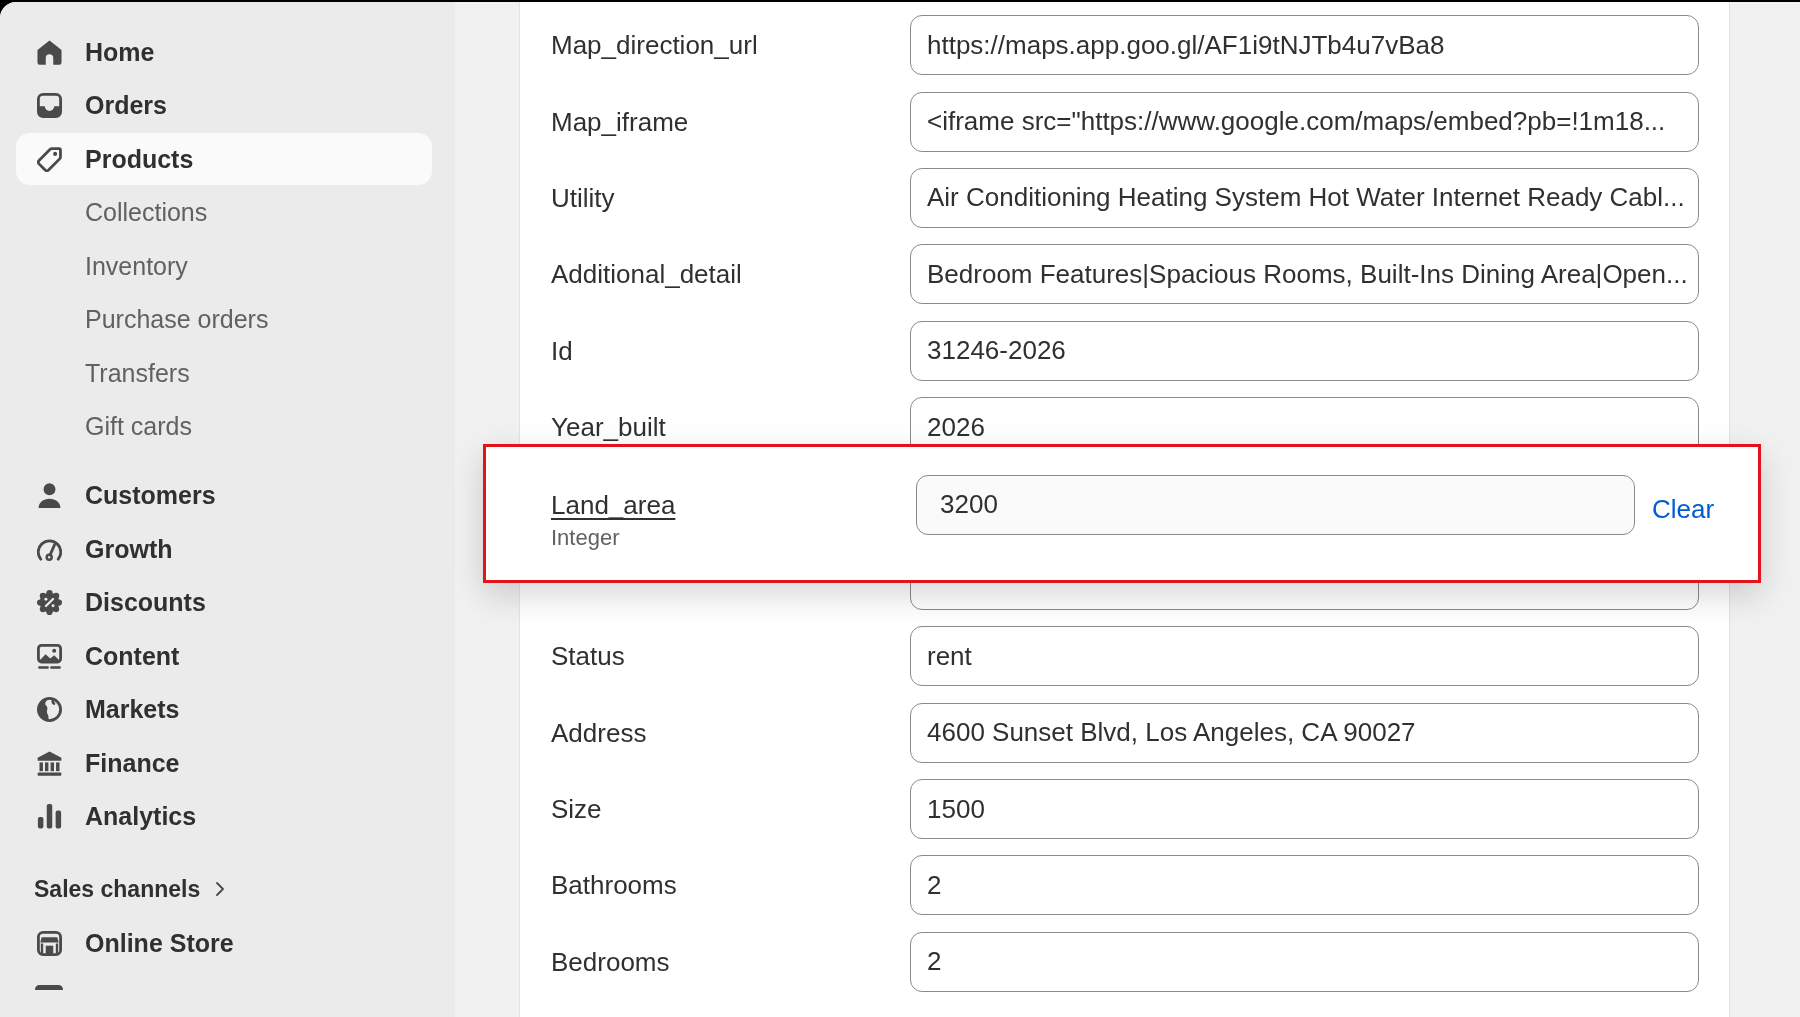 The height and width of the screenshot is (1017, 1800). I want to click on field-label: Address, so click(599, 732).